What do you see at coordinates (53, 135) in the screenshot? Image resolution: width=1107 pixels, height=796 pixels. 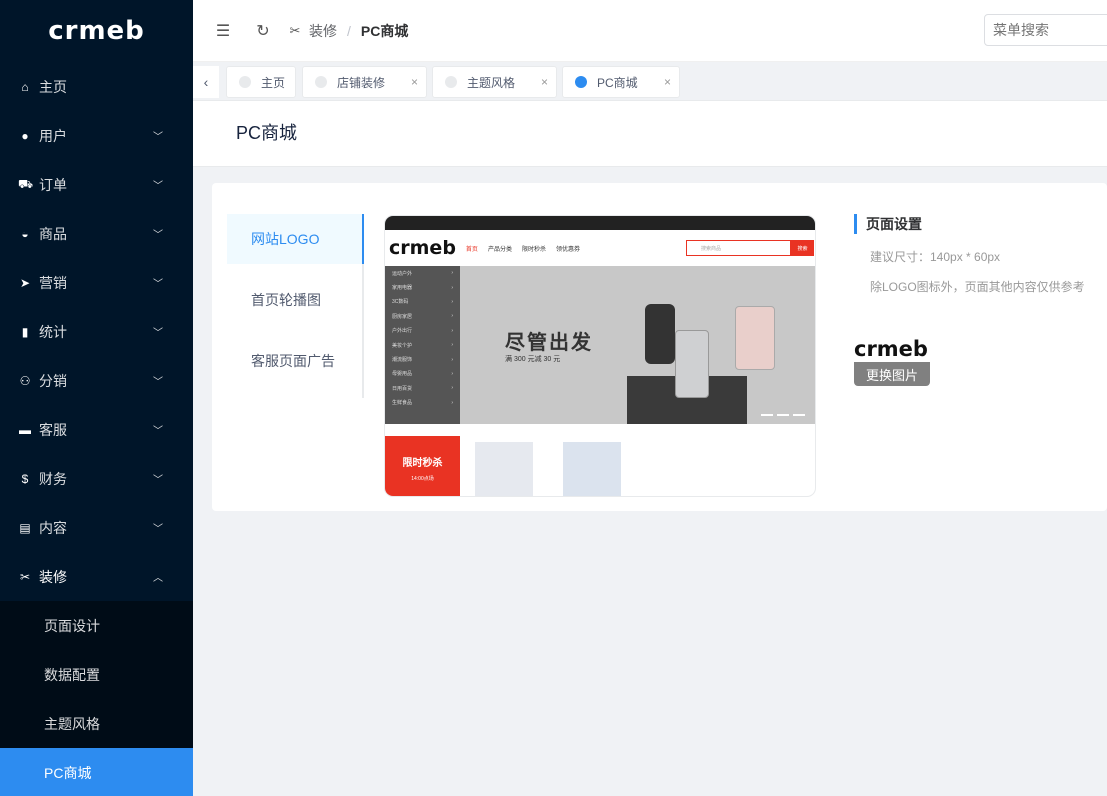 I see `sidebar-item-label: 用户` at bounding box center [53, 135].